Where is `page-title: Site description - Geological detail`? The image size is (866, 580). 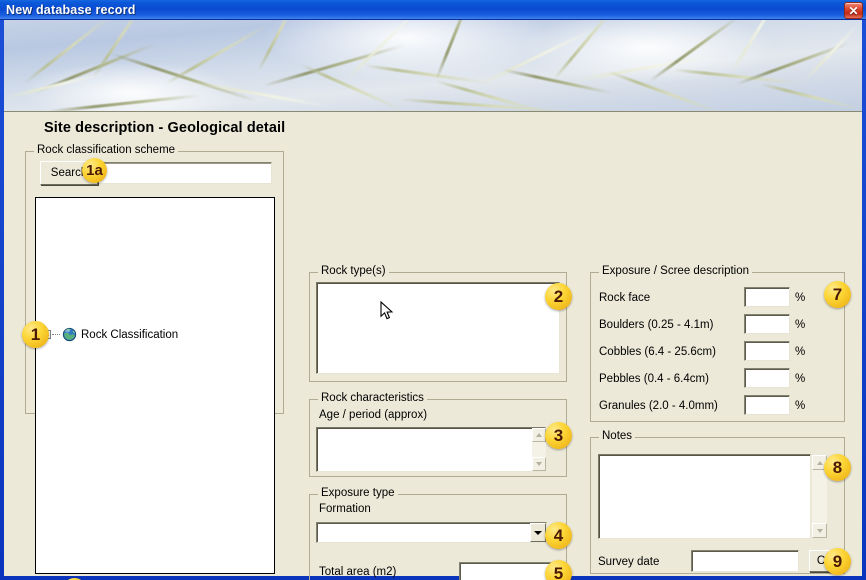
page-title: Site description - Geological detail is located at coordinates (165, 128).